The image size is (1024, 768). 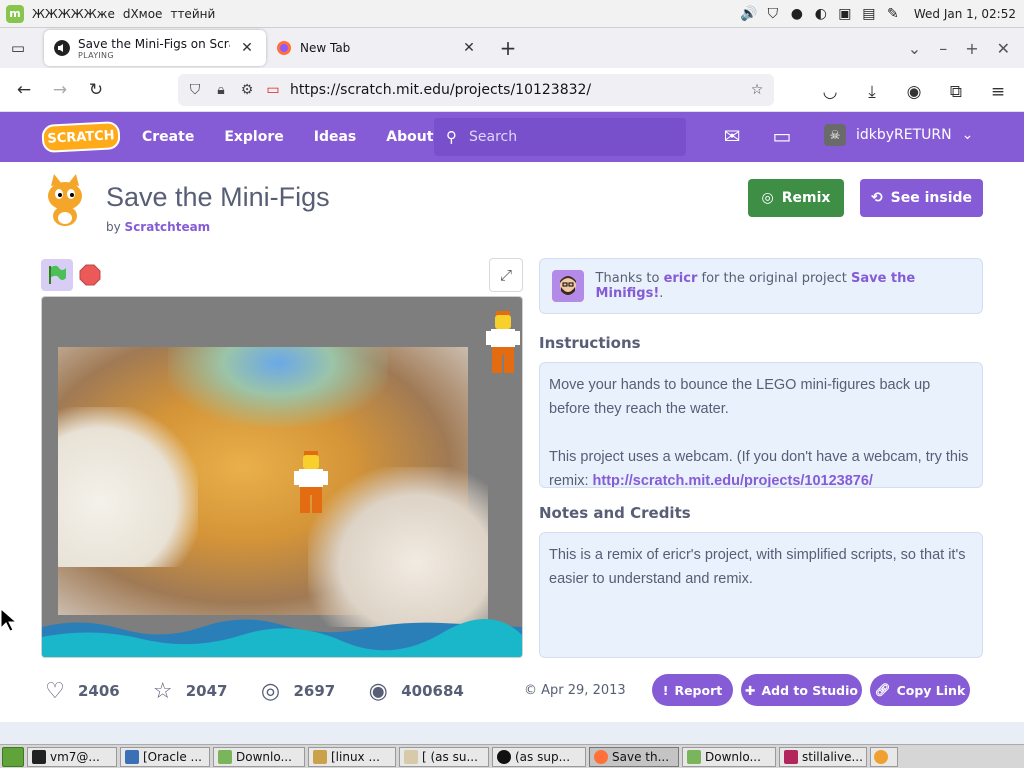 I want to click on green-flag-button, so click(x=57, y=275).